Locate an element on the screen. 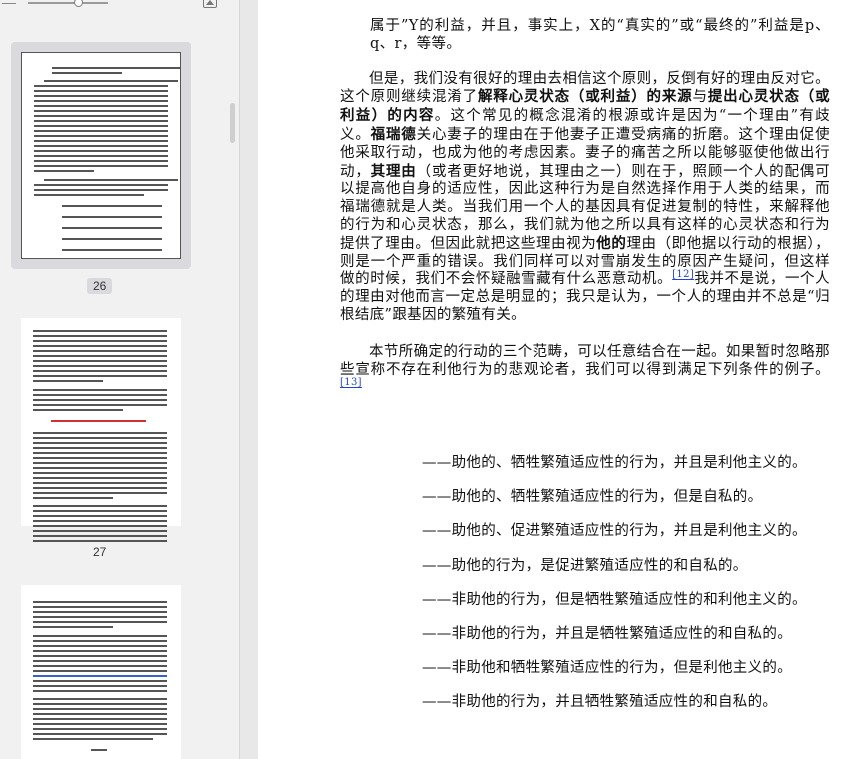  page-gutter is located at coordinates (249, 379).